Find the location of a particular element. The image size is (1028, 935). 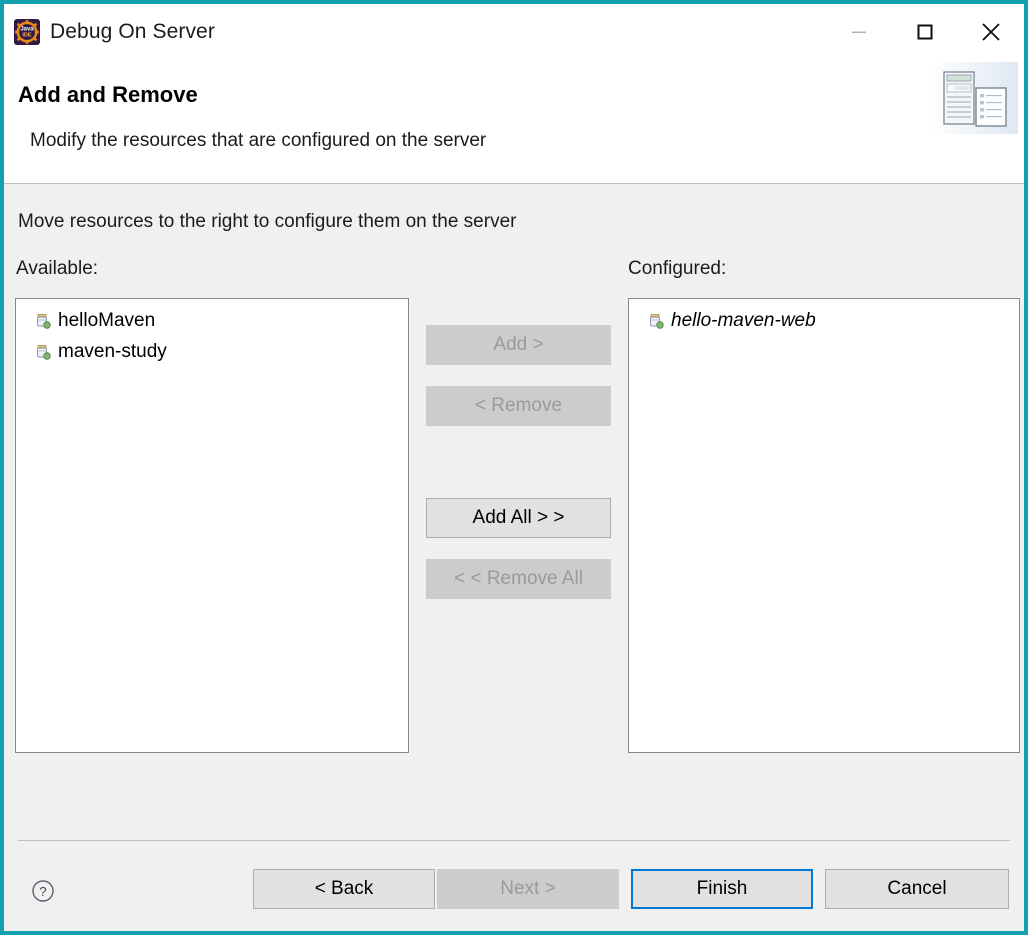

add-all-button: Add All > > is located at coordinates (518, 518).